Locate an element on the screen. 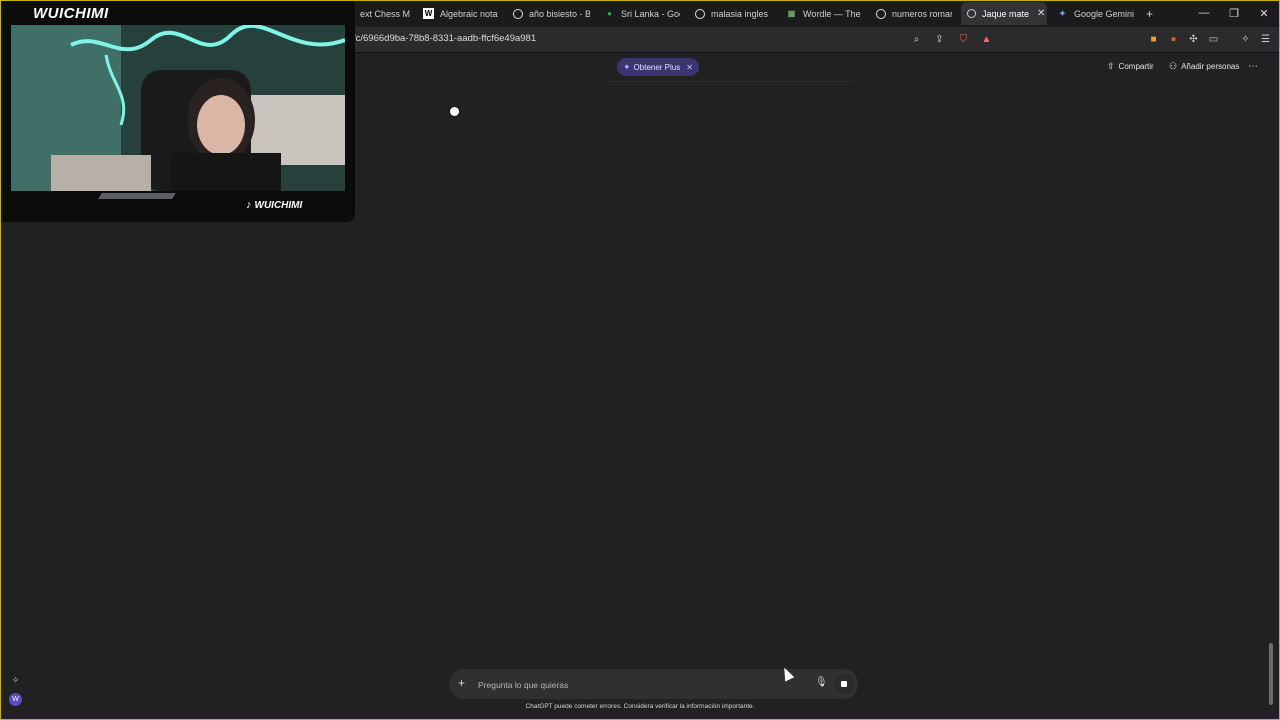 This screenshot has height=720, width=1280. header-divider is located at coordinates (729, 81).